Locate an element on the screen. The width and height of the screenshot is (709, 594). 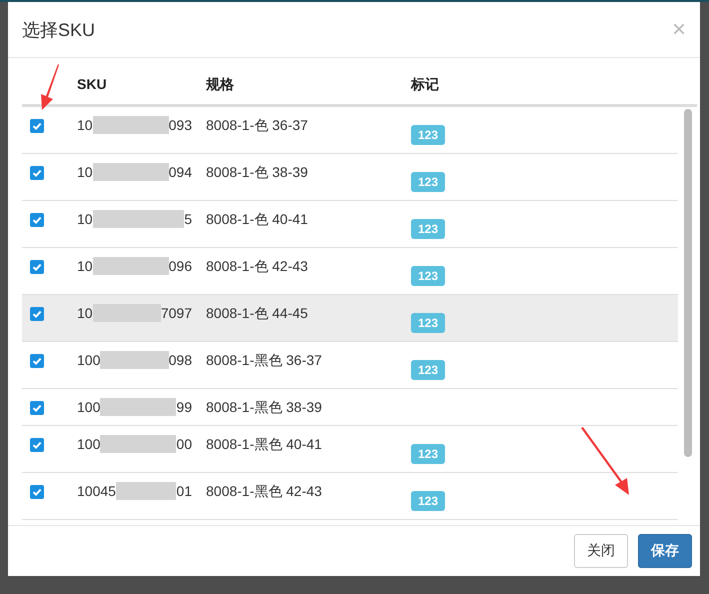
save-button: 保存 is located at coordinates (665, 551).